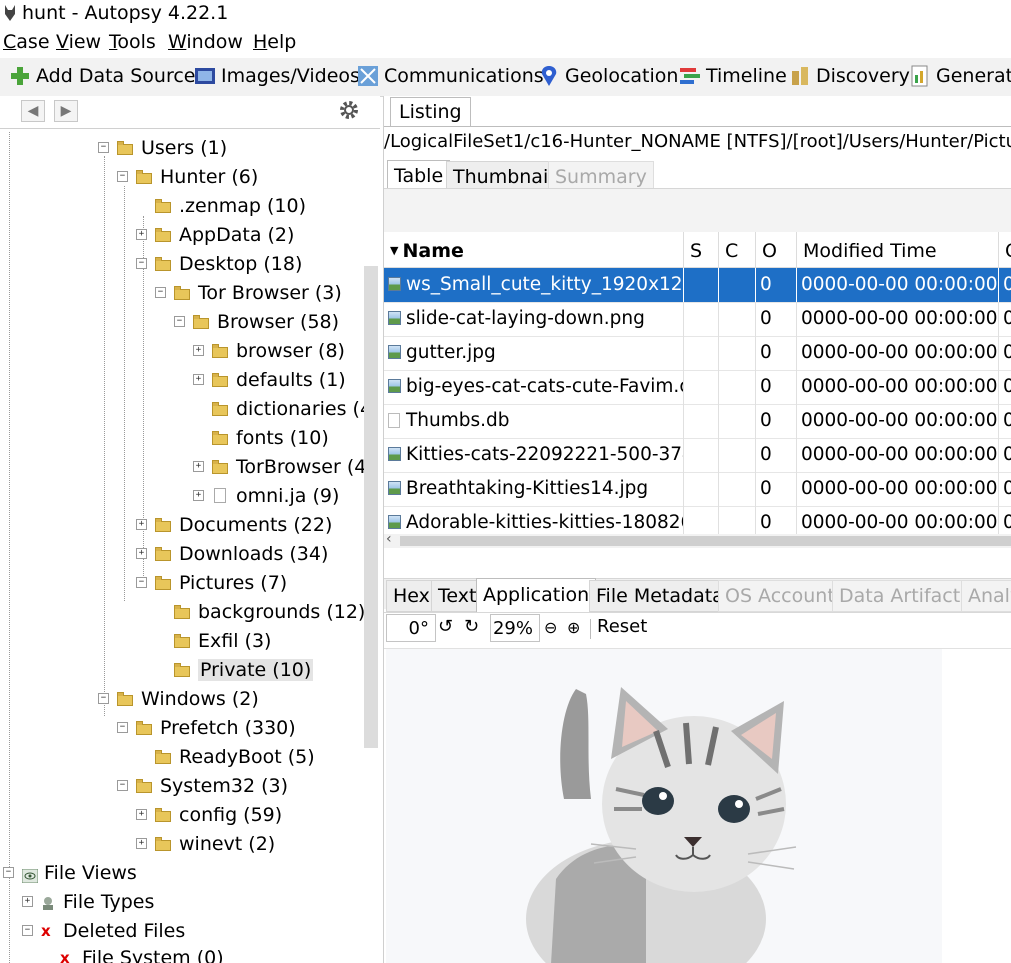  I want to click on hscroll-thumb, so click(705, 541).